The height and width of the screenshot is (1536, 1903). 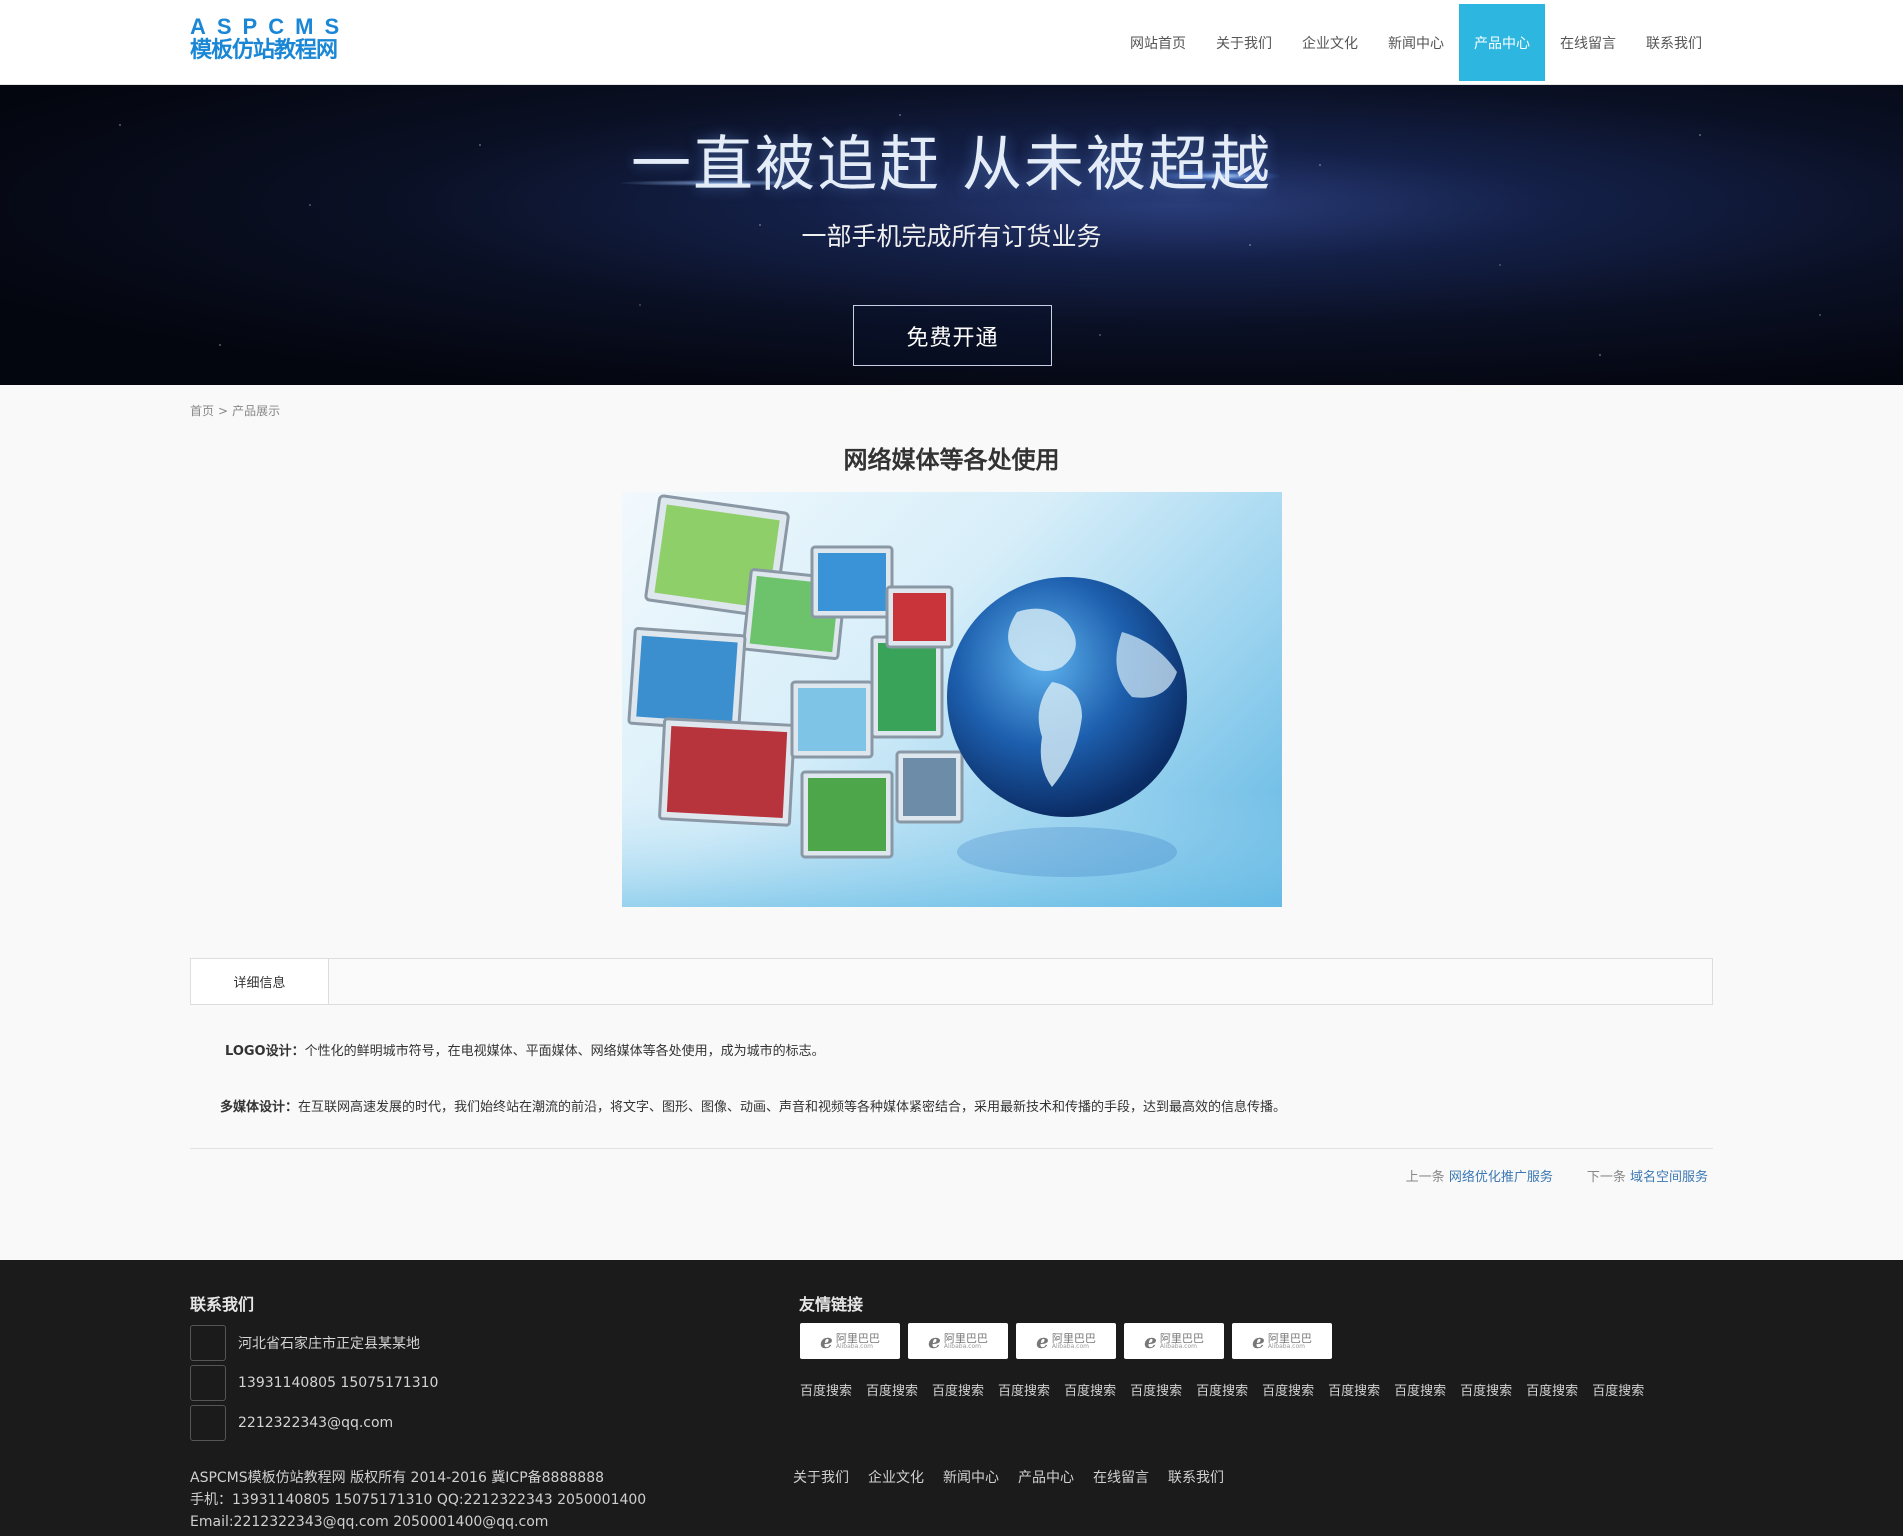 What do you see at coordinates (1196, 1477) in the screenshot?
I see `footer-nav-item: 联系我们` at bounding box center [1196, 1477].